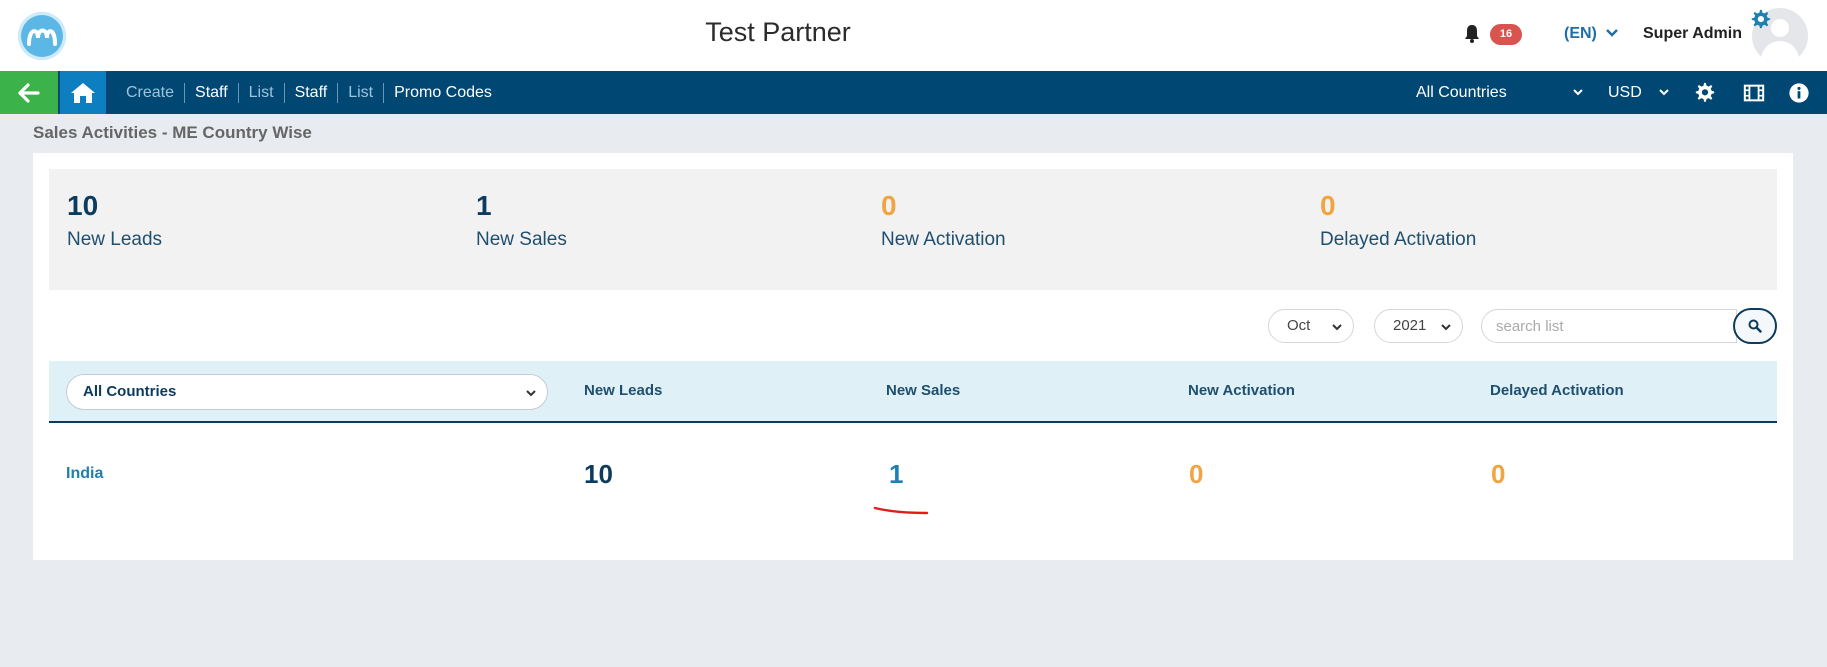 This screenshot has height=667, width=1827. Describe the element at coordinates (484, 205) in the screenshot. I see `stat-value: 1` at that location.